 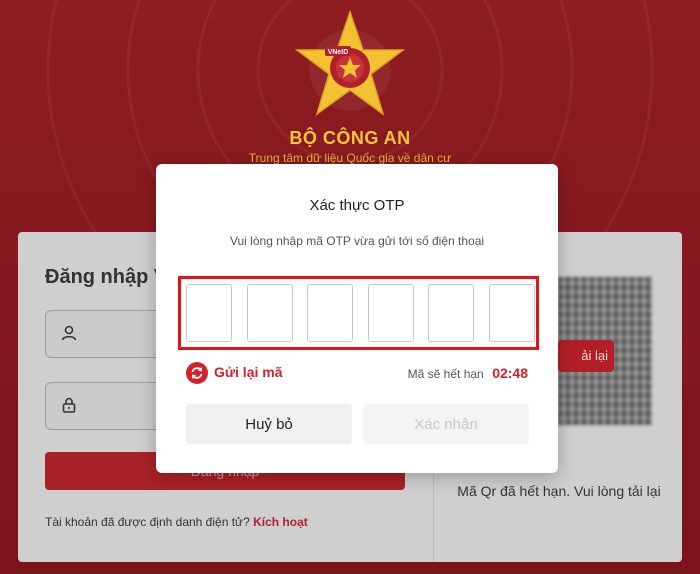 I want to click on otp-expiry: Mã sẽ hết hạn 02:48, so click(x=468, y=374).